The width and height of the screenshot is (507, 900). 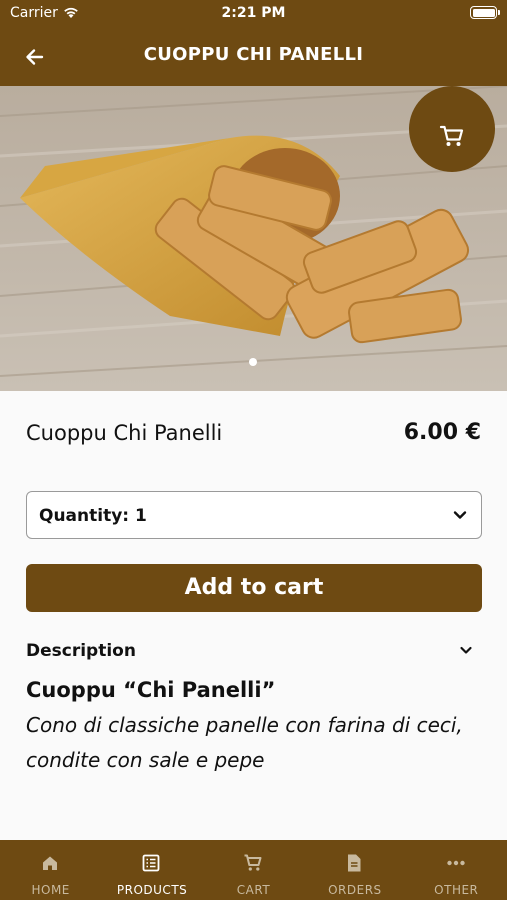 What do you see at coordinates (253, 54) in the screenshot?
I see `page-title: CUOPPU CHI PANELLI` at bounding box center [253, 54].